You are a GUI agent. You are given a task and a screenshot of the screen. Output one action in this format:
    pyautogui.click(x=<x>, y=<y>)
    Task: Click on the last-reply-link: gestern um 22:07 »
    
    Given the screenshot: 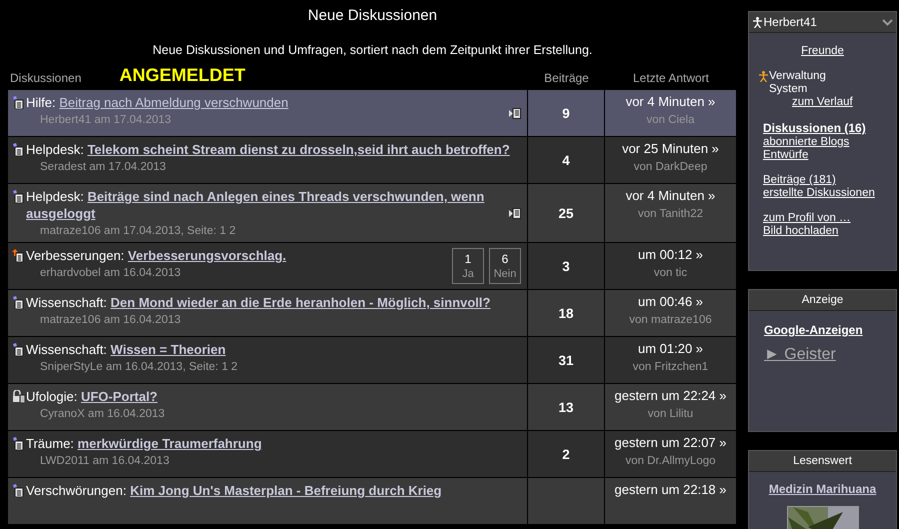 What is the action you would take?
    pyautogui.click(x=670, y=442)
    